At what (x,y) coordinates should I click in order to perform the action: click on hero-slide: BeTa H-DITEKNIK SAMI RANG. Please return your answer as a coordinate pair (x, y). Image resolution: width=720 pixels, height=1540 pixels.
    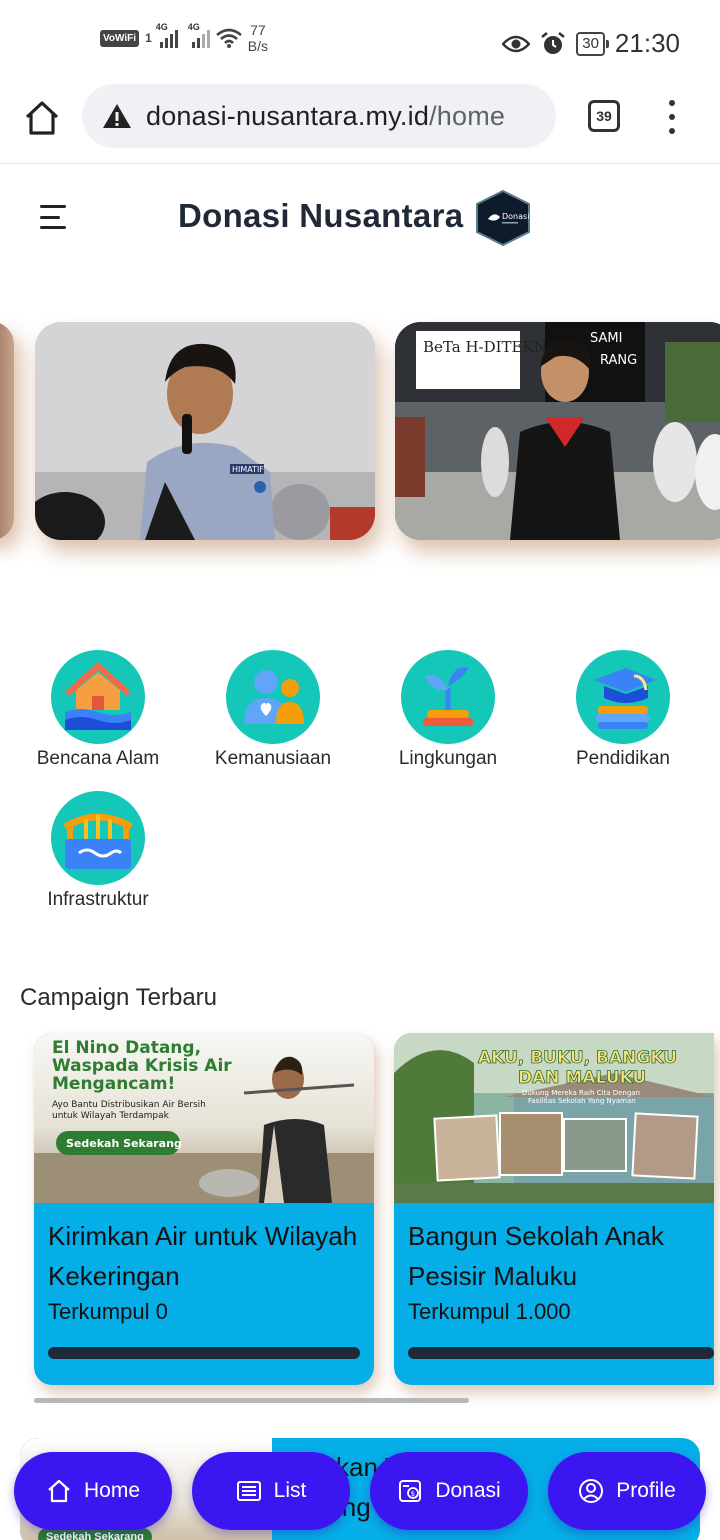
    Looking at the image, I should click on (557, 431).